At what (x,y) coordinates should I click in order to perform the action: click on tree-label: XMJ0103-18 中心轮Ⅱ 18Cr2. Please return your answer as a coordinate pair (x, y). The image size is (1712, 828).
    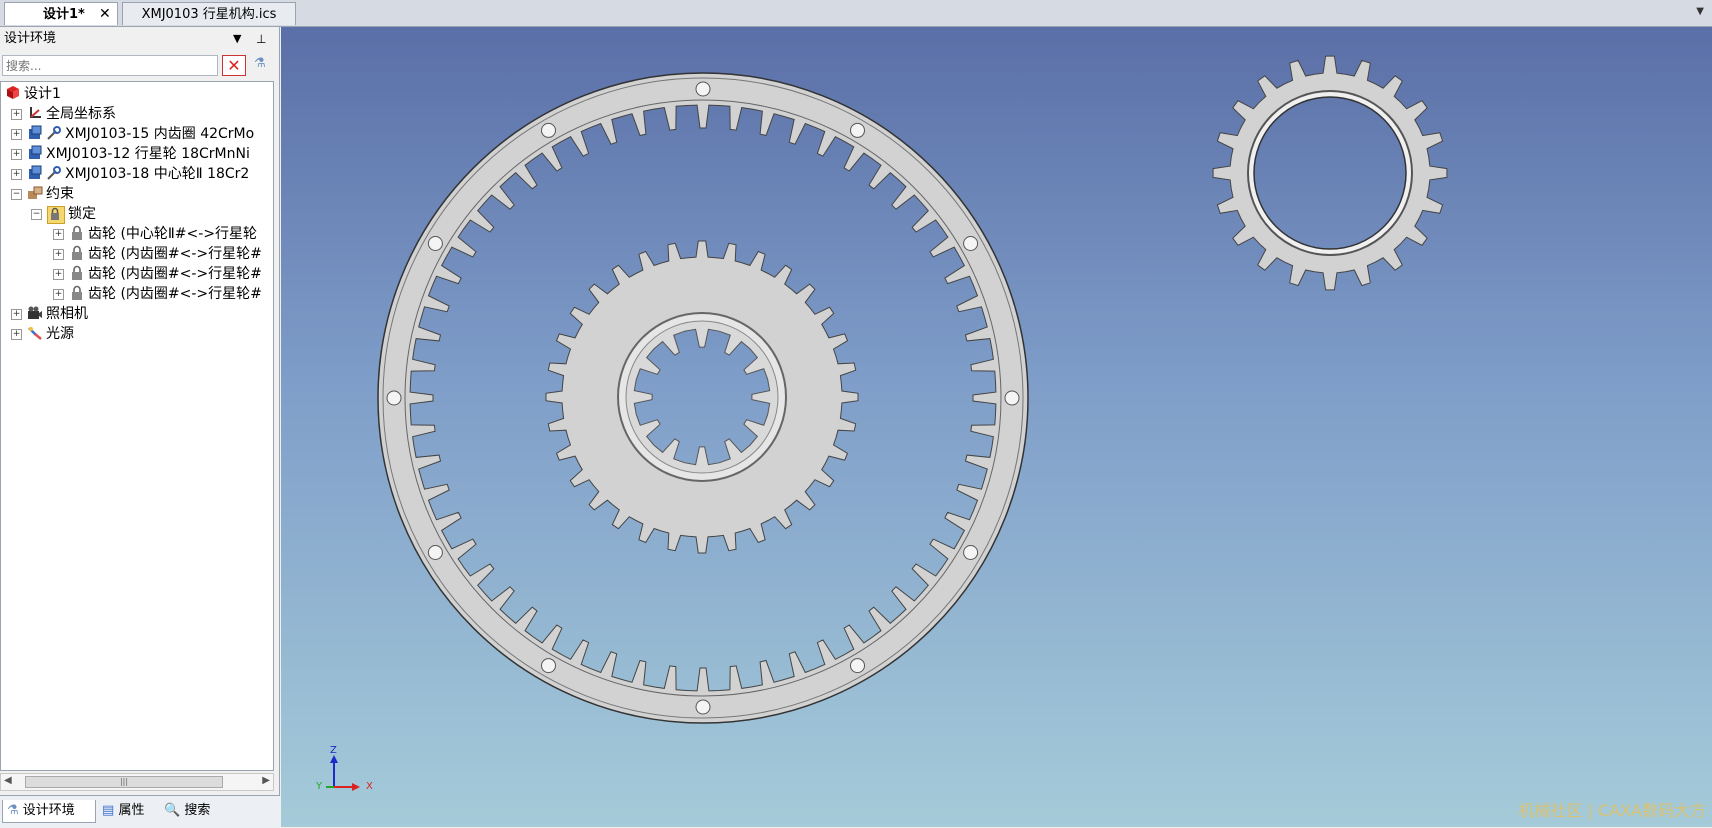
    Looking at the image, I should click on (157, 174).